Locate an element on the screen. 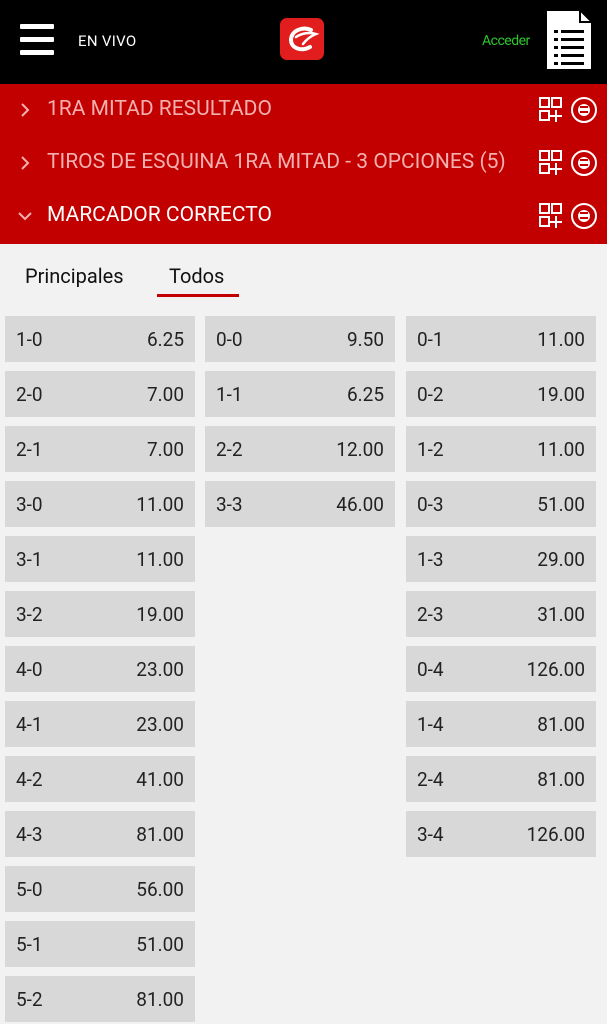  odds-button: 4-3 81.00 is located at coordinates (100, 834).